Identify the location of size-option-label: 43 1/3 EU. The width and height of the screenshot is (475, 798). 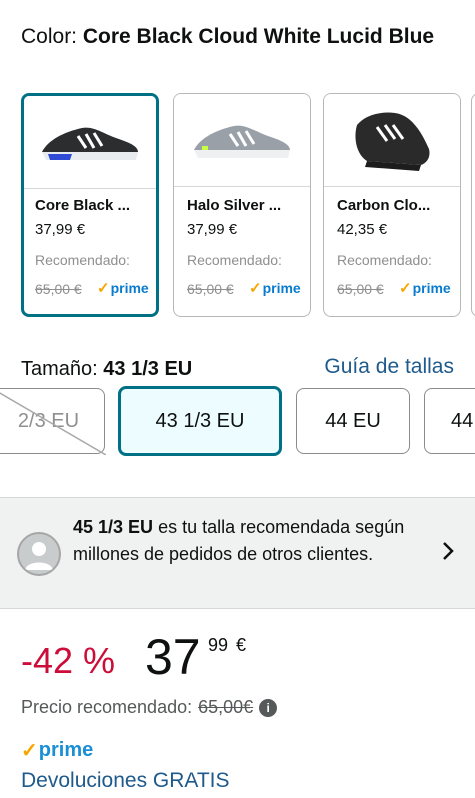
(200, 420).